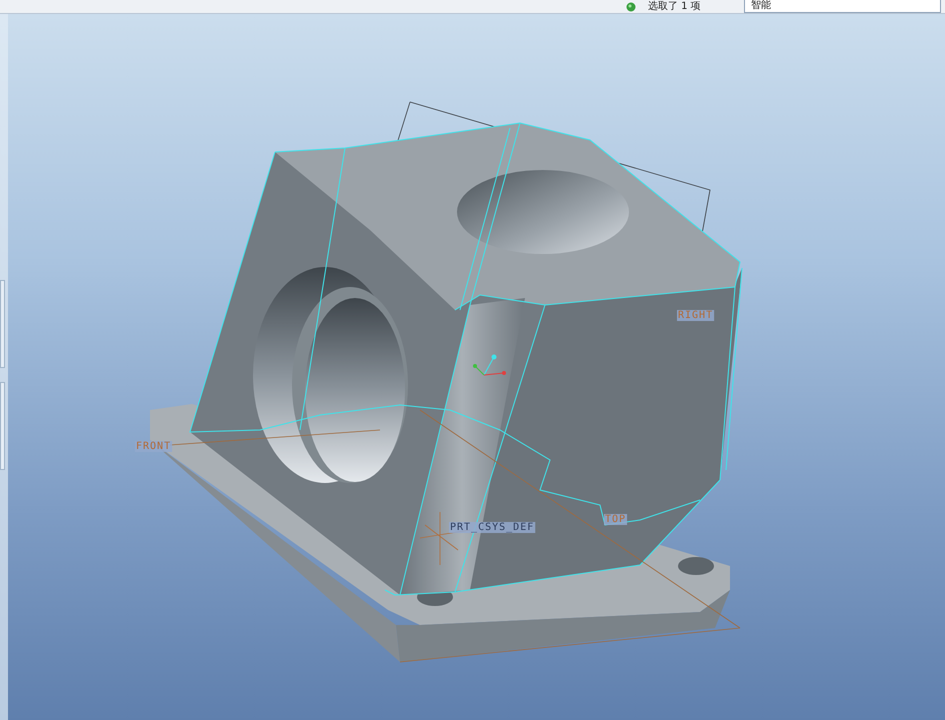 The width and height of the screenshot is (945, 720). Describe the element at coordinates (489, 365) in the screenshot. I see `coordinate-axes-icon` at that location.